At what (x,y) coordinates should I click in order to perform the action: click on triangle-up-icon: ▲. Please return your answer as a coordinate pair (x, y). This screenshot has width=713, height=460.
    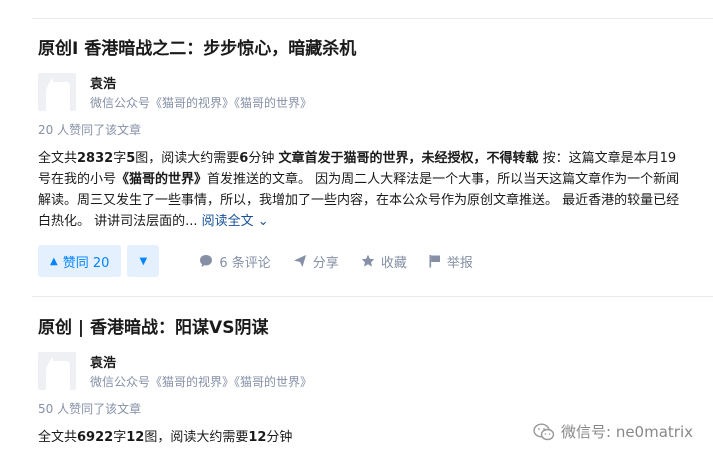
    Looking at the image, I should click on (54, 261).